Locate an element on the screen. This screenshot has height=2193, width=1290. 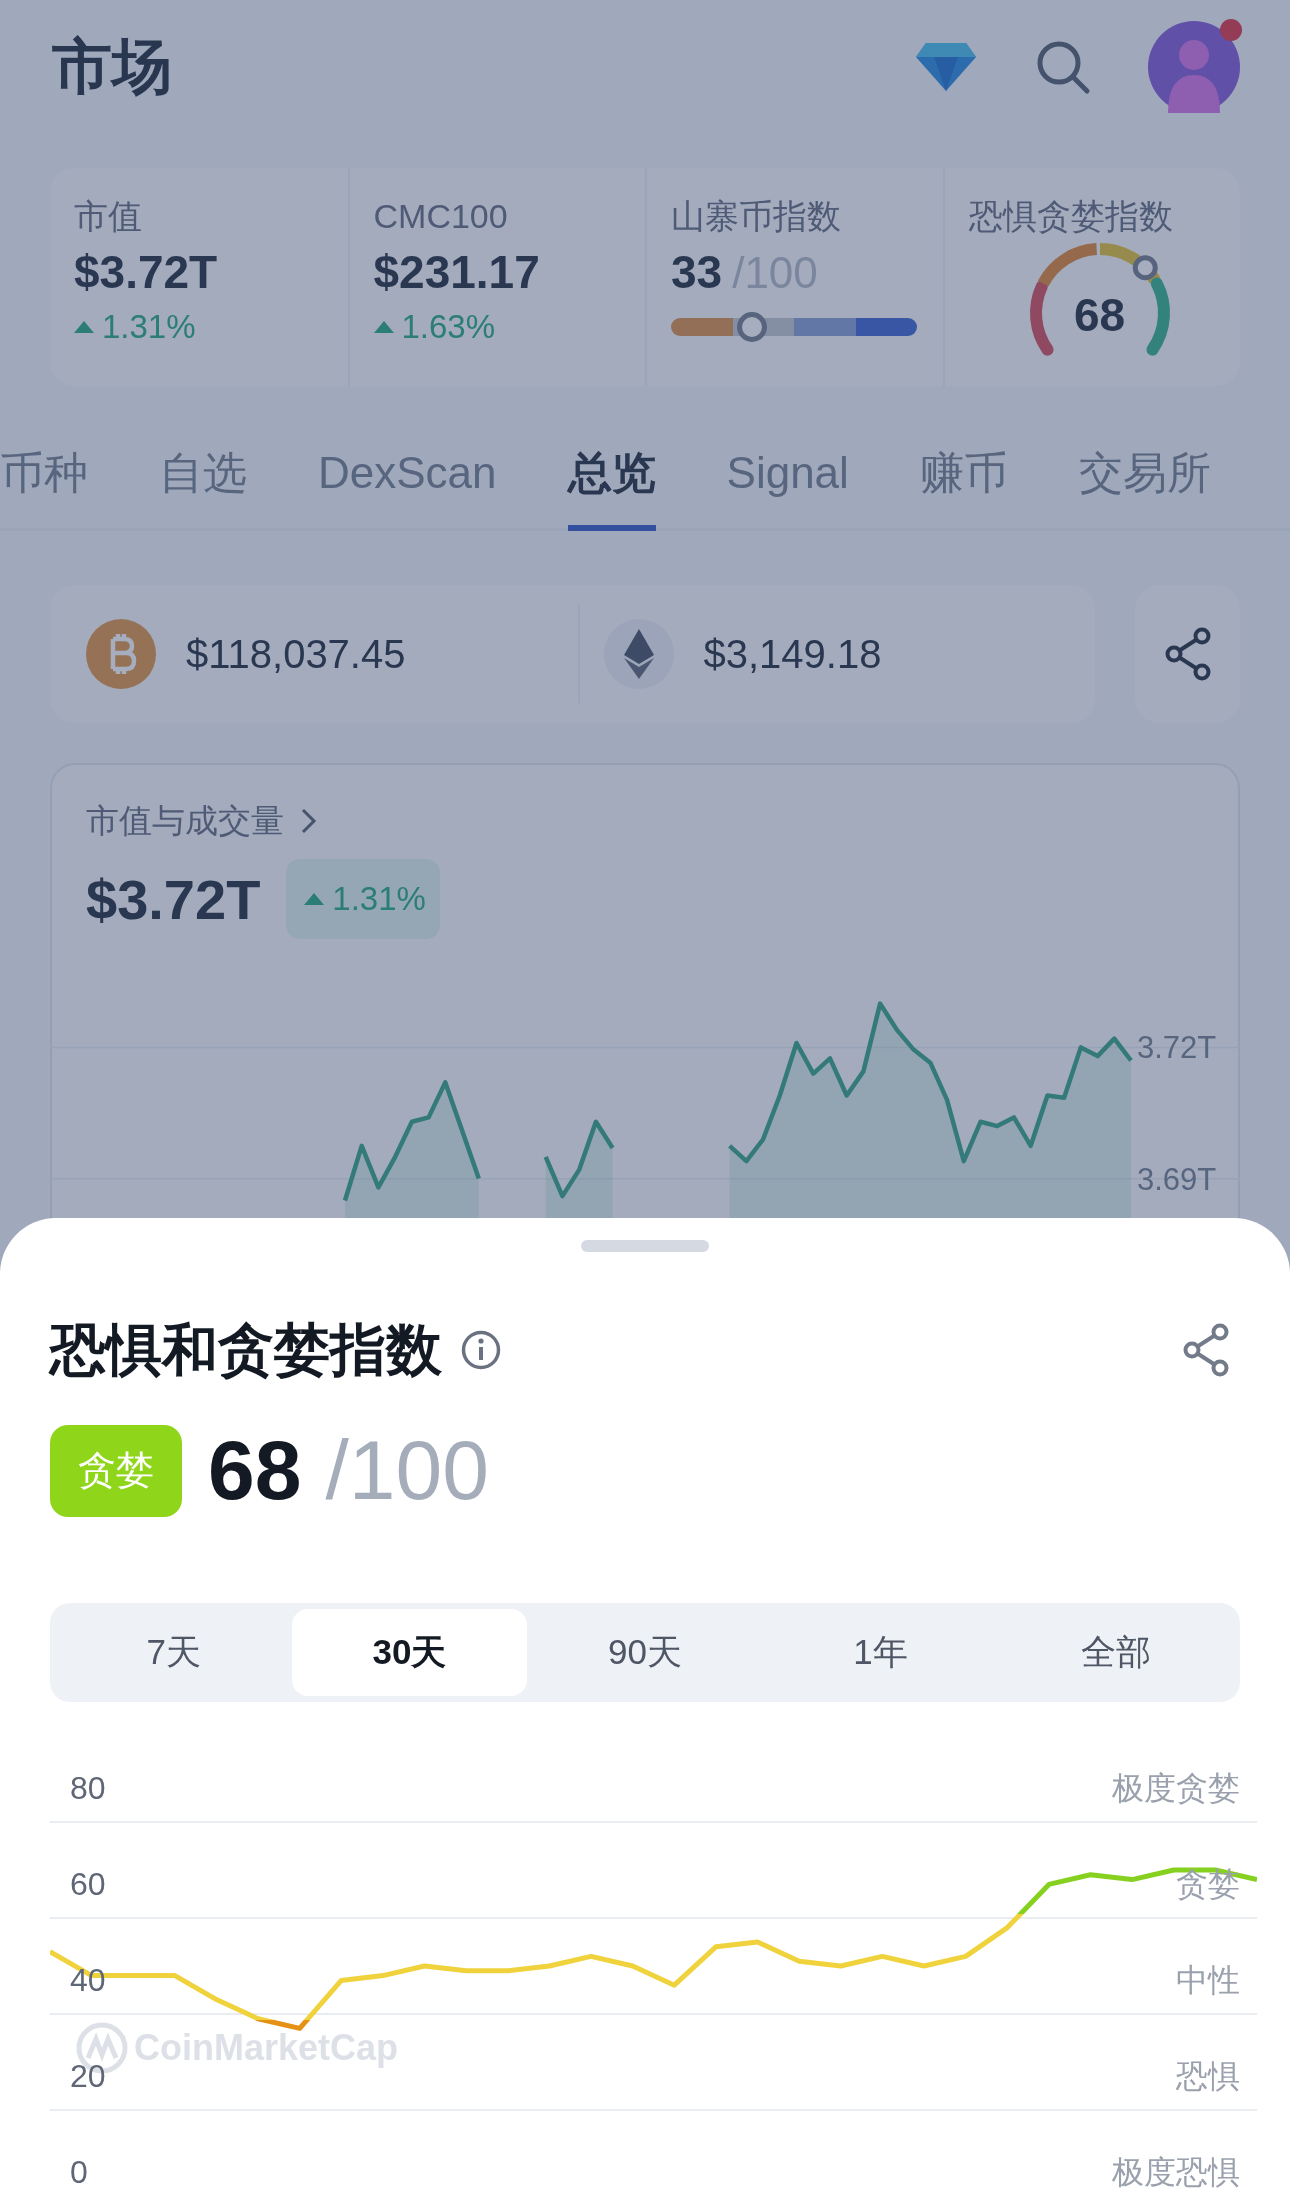
chart-title-link: 市值与成交量 is located at coordinates (203, 821).